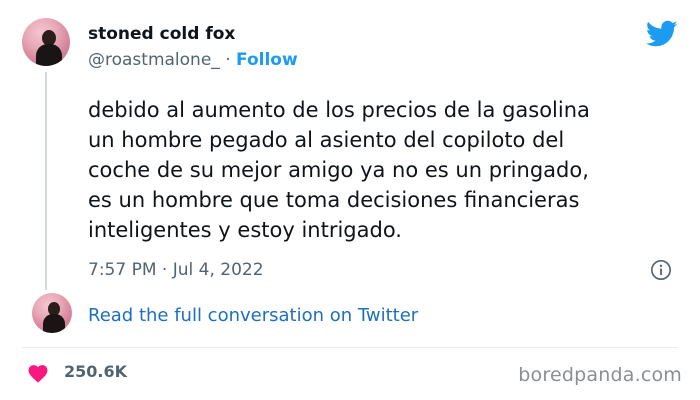  Describe the element at coordinates (95, 371) in the screenshot. I see `like-count: 250.6K` at that location.